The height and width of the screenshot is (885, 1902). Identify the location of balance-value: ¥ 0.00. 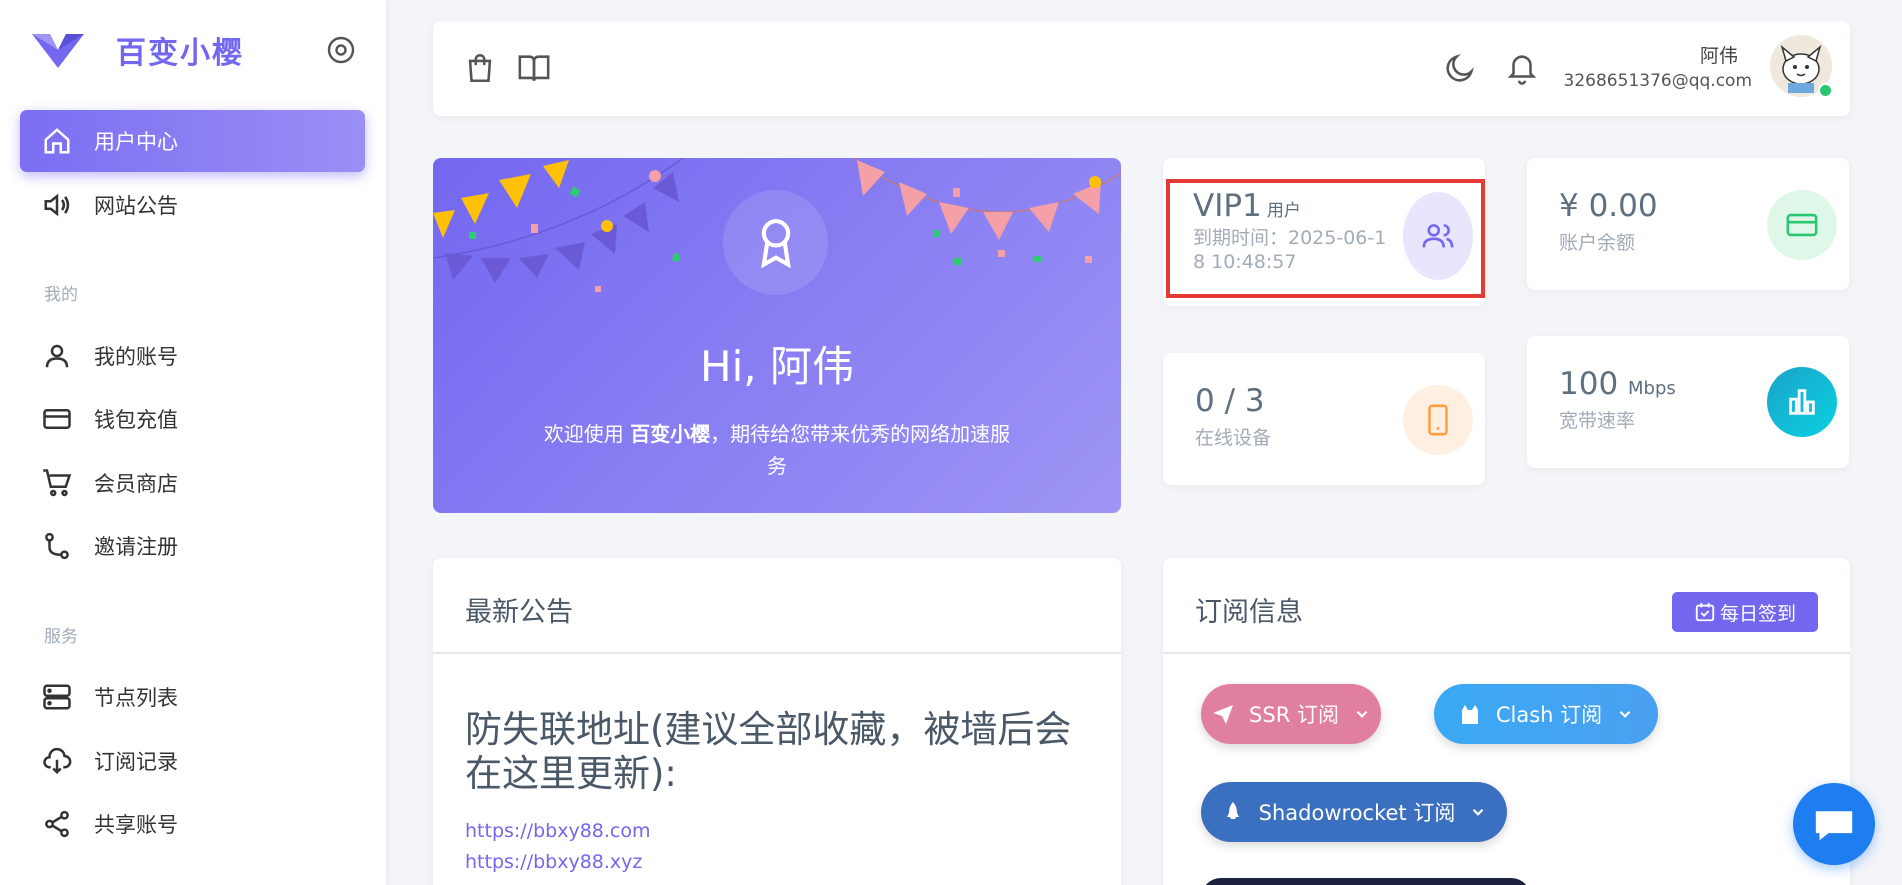
(1608, 206).